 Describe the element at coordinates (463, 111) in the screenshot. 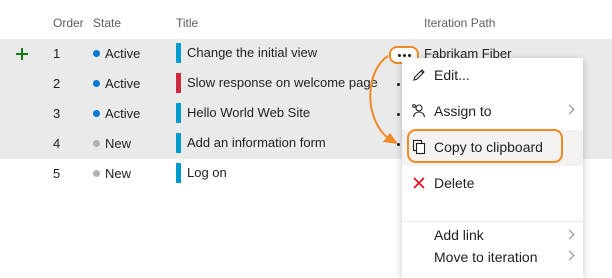

I see `menu-item-label: Assign to` at that location.